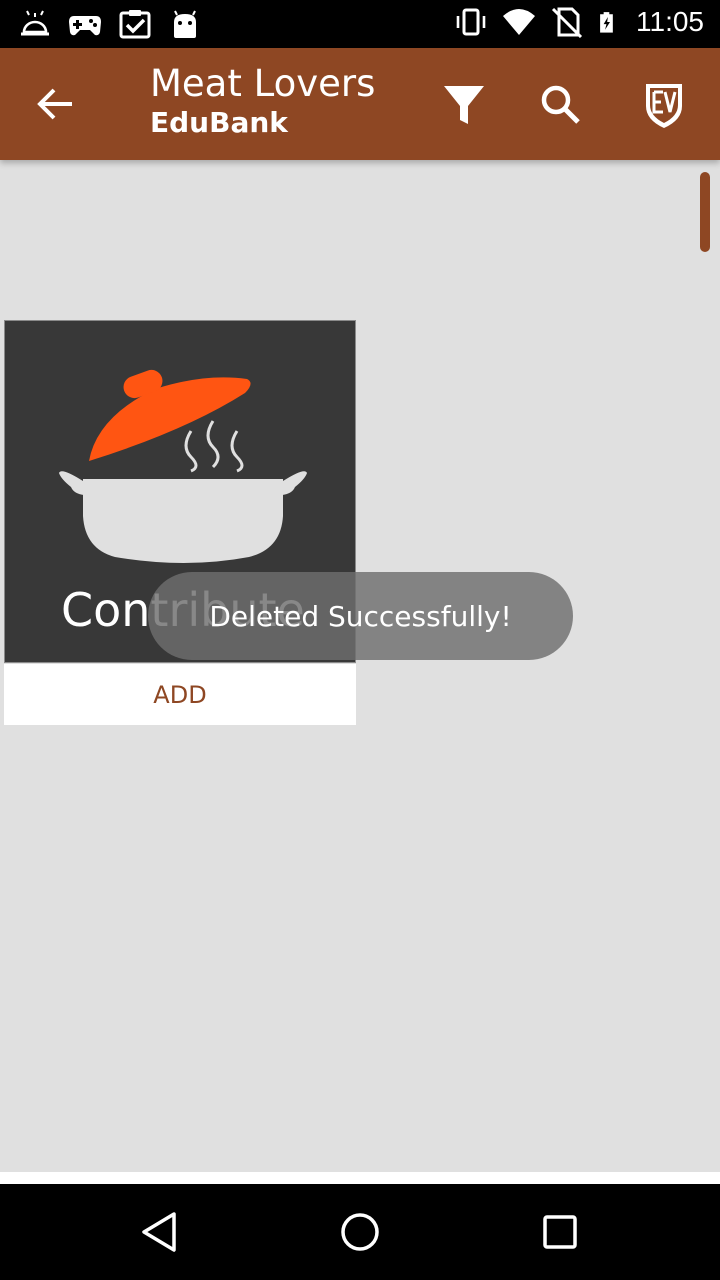 Image resolution: width=720 pixels, height=1280 pixels. What do you see at coordinates (219, 122) in the screenshot?
I see `page-subtitle: EduBank` at bounding box center [219, 122].